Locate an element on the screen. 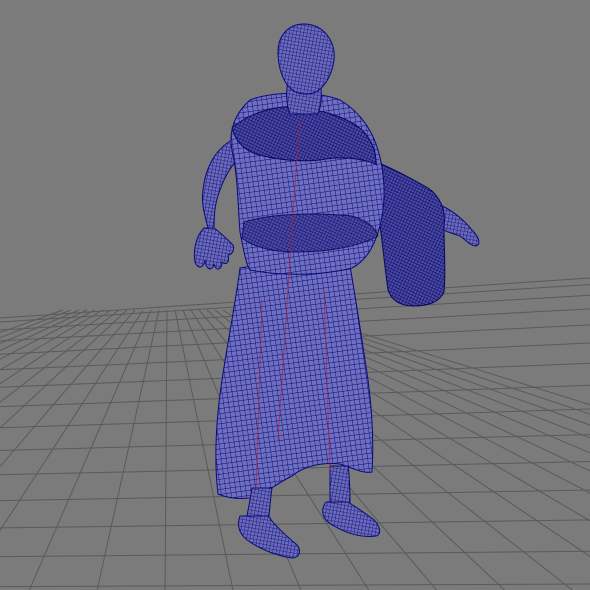 The height and width of the screenshot is (590, 590). right-hand is located at coordinates (459, 225).